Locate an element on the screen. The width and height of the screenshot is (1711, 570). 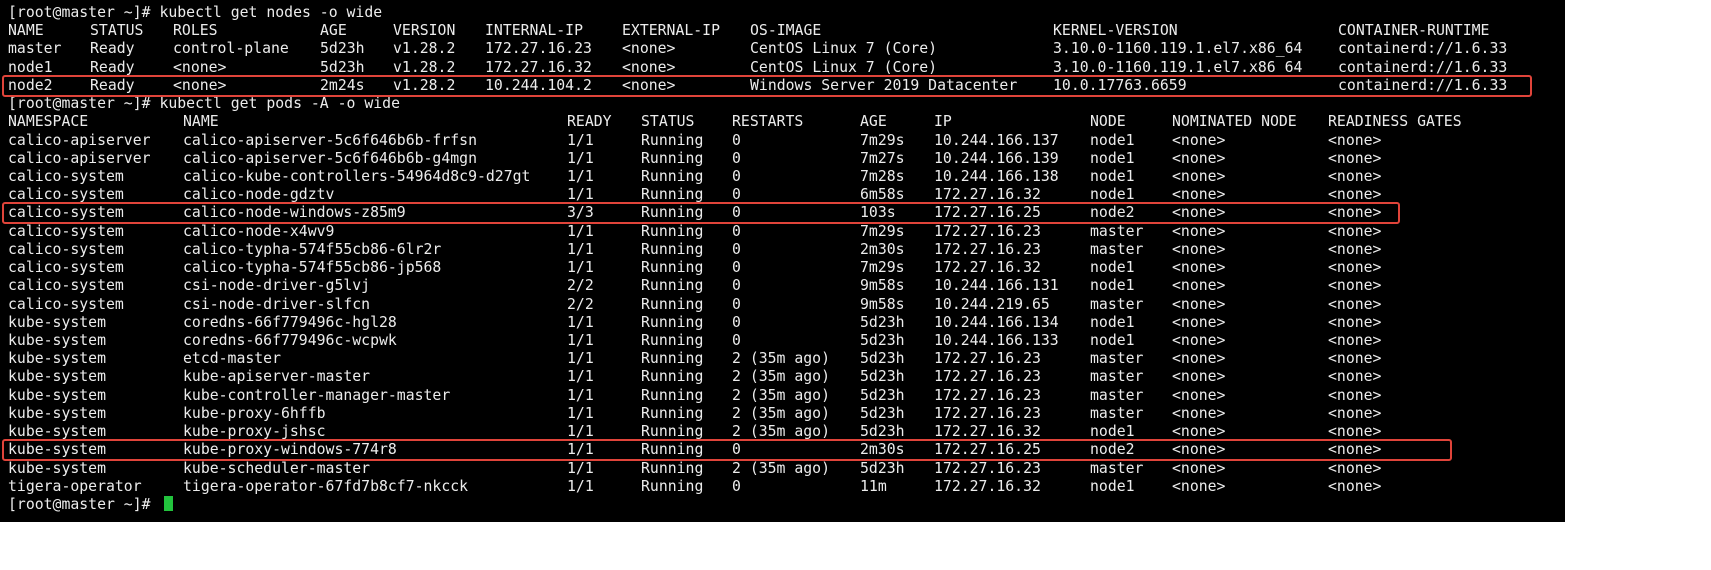
table-cell: containerd://1.6.33 is located at coordinates (1423, 67).